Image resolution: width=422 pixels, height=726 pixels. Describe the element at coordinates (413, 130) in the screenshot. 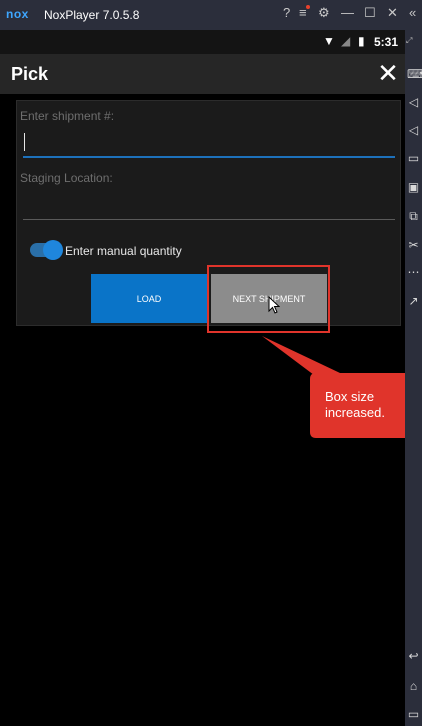

I see `volume-down-icon: ◁` at that location.